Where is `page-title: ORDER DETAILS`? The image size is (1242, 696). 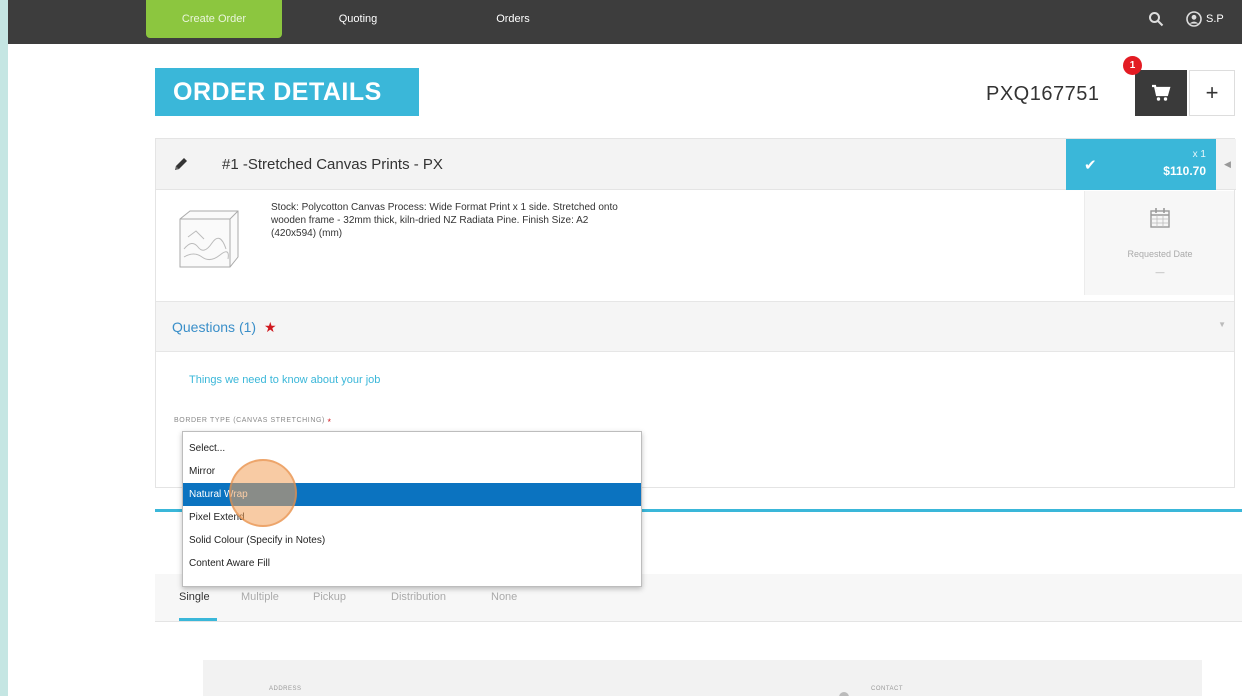 page-title: ORDER DETAILS is located at coordinates (287, 92).